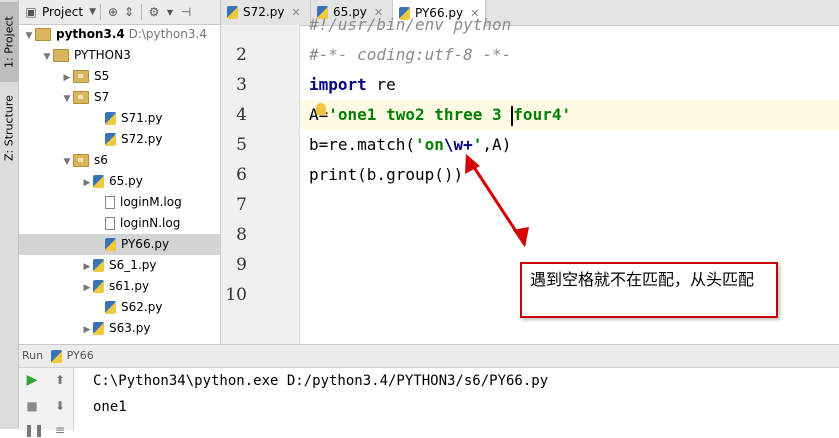  Describe the element at coordinates (266, 12) in the screenshot. I see `tab-s72-py: S72.py ✕` at that location.